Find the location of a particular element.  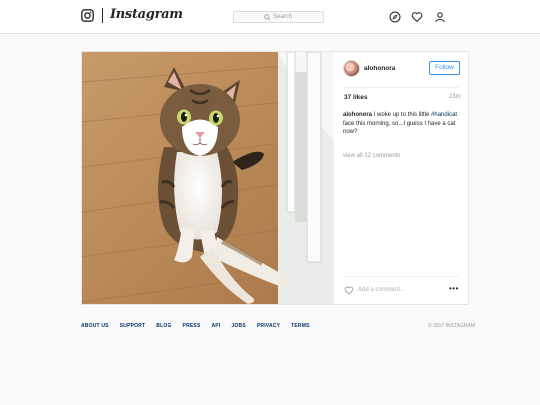

likes-count: 37 likes is located at coordinates (356, 97).